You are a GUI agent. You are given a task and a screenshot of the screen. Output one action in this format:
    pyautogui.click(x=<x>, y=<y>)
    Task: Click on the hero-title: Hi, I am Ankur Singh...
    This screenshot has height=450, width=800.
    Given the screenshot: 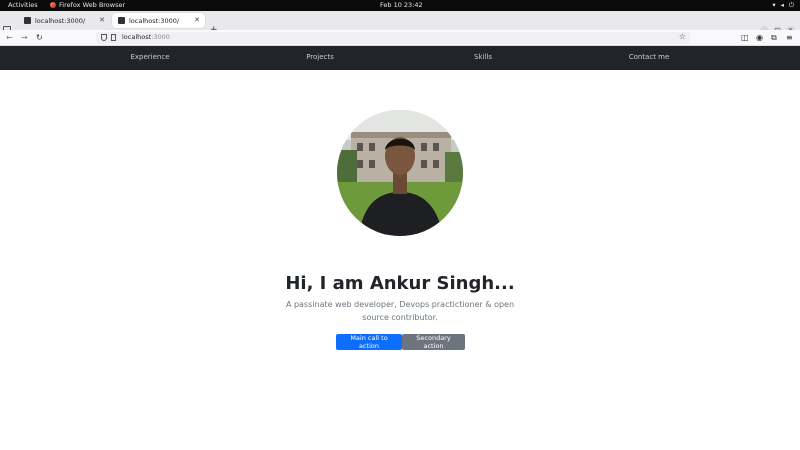 What is the action you would take?
    pyautogui.click(x=400, y=283)
    